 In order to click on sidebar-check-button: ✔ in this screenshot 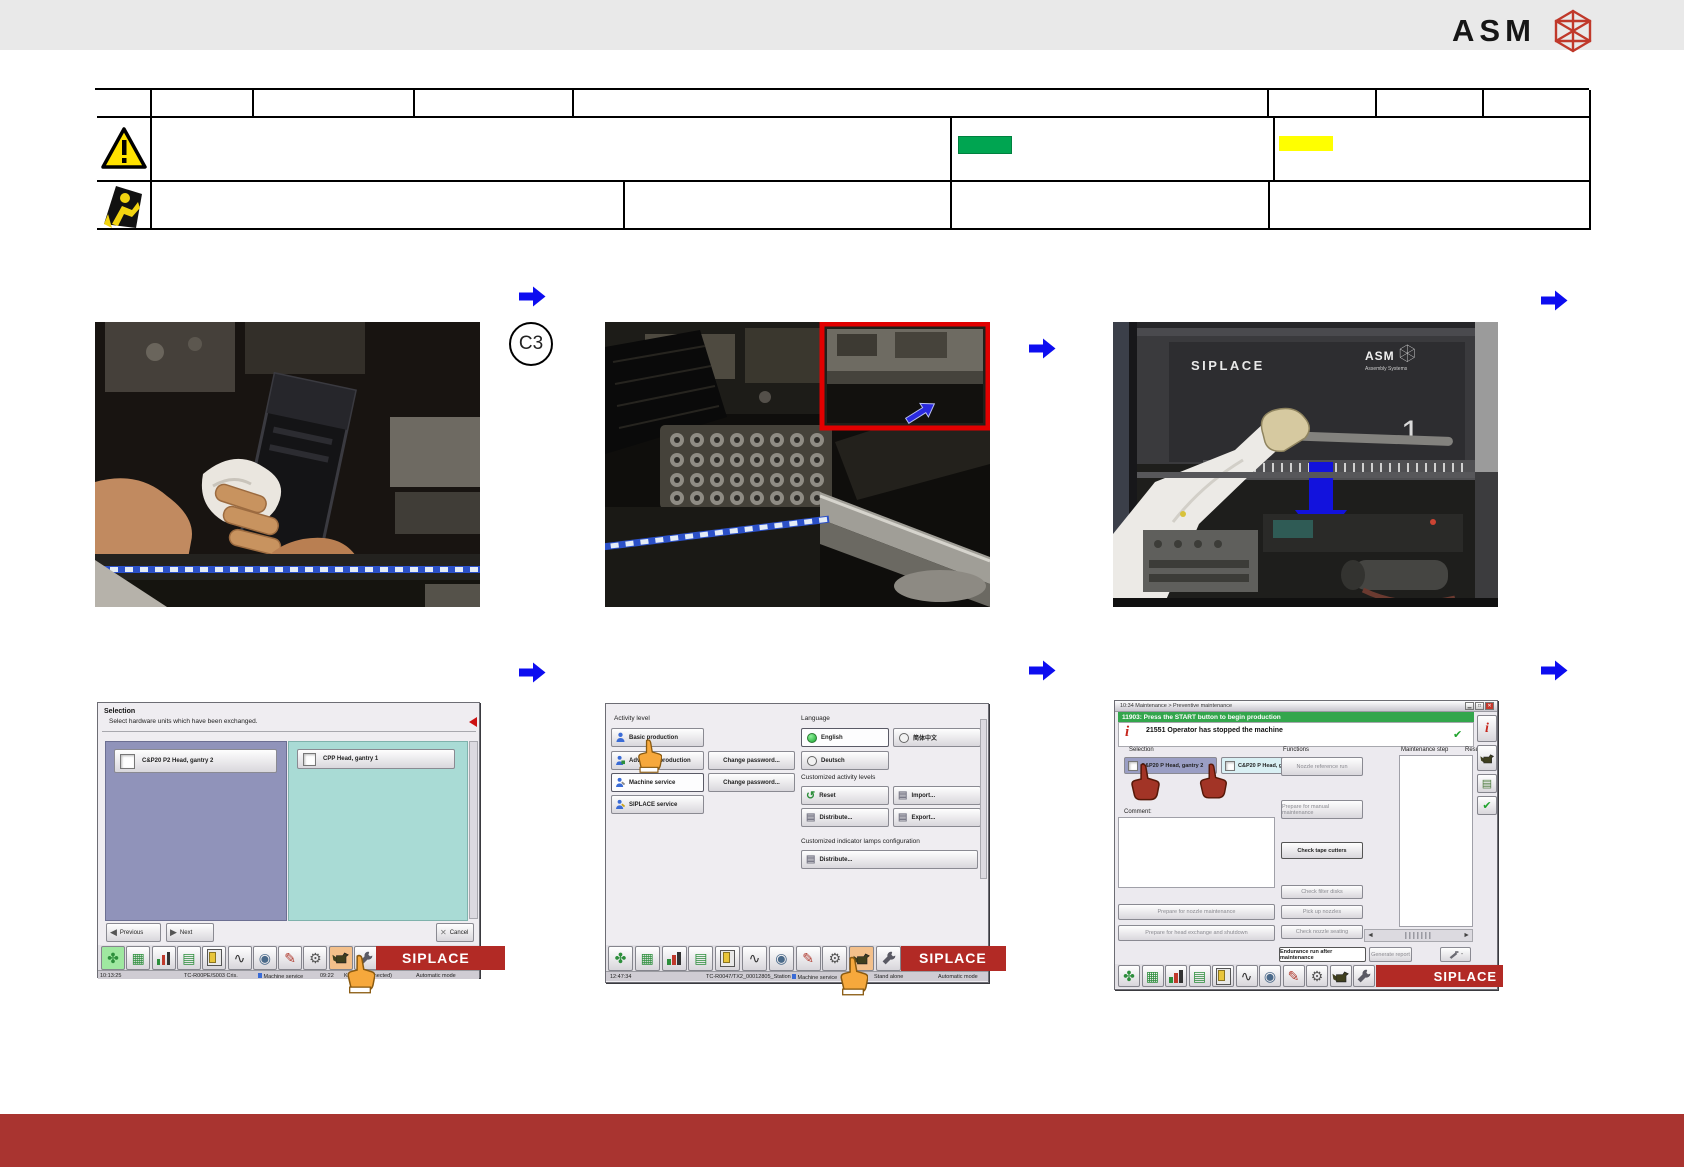, I will do `click(1487, 805)`.